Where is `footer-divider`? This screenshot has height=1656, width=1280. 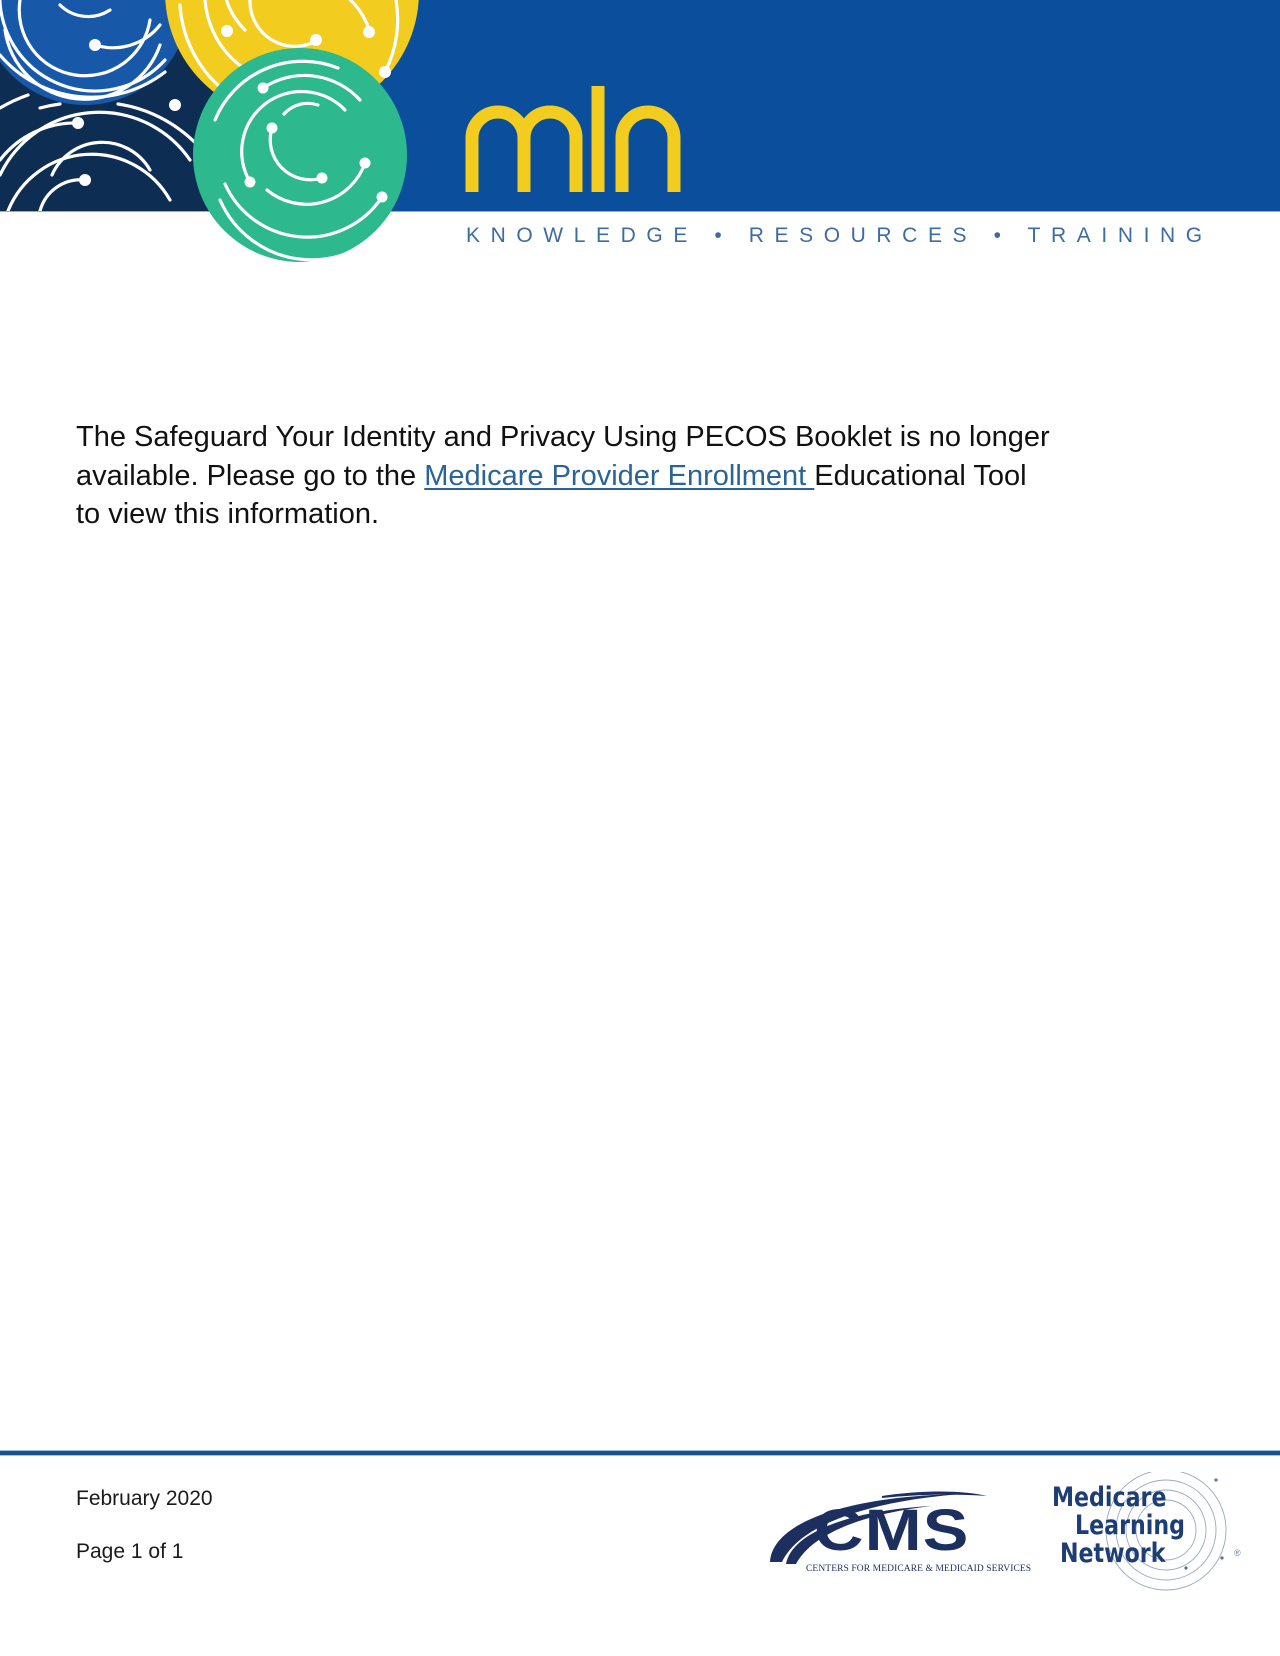 footer-divider is located at coordinates (640, 1453).